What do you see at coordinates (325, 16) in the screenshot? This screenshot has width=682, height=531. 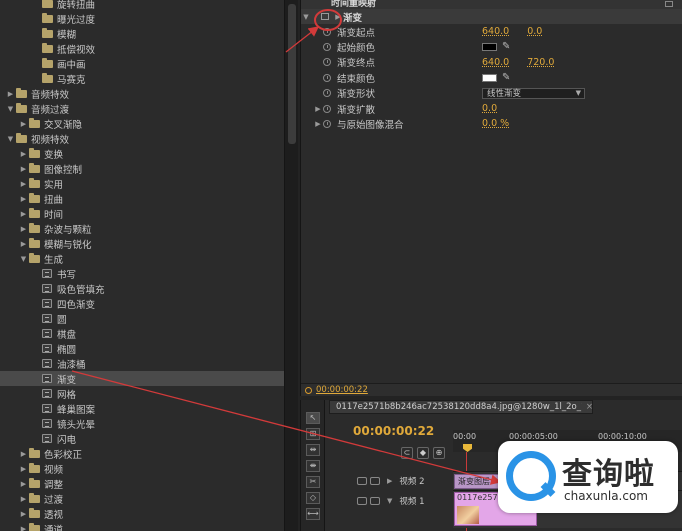 I see `fx-toggle-icon` at bounding box center [325, 16].